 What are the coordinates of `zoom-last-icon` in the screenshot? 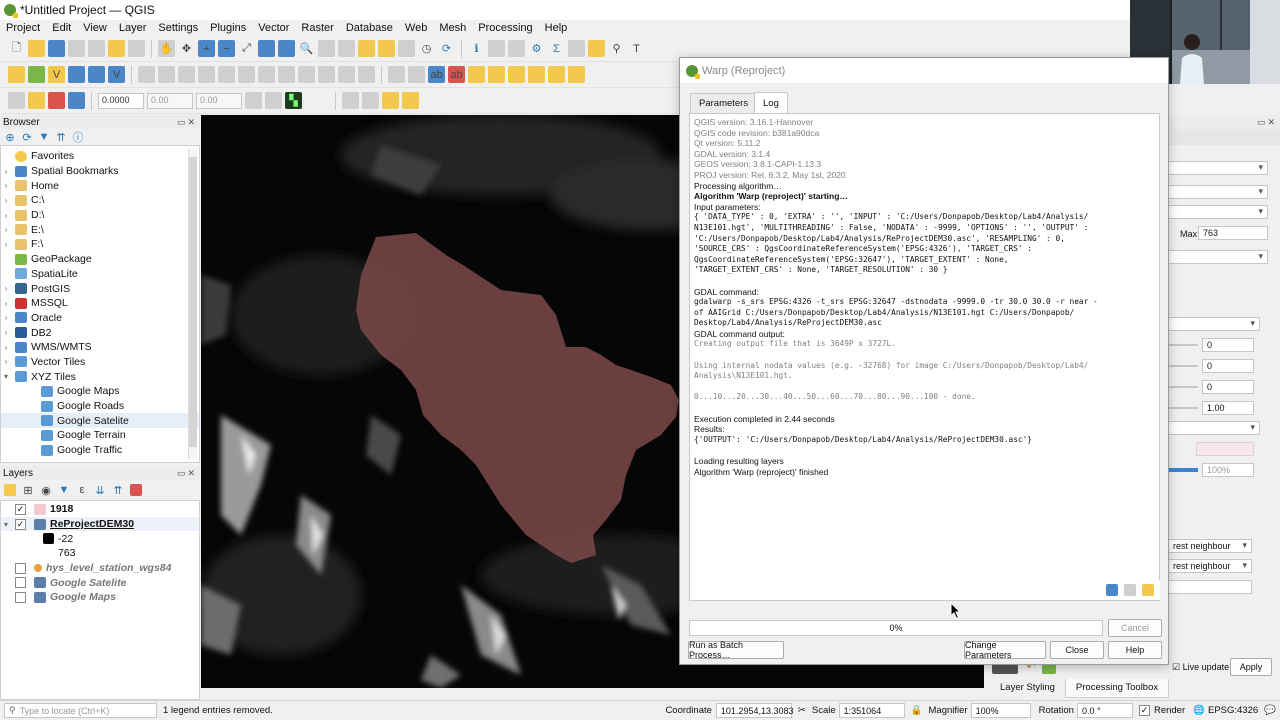 It's located at (326, 48).